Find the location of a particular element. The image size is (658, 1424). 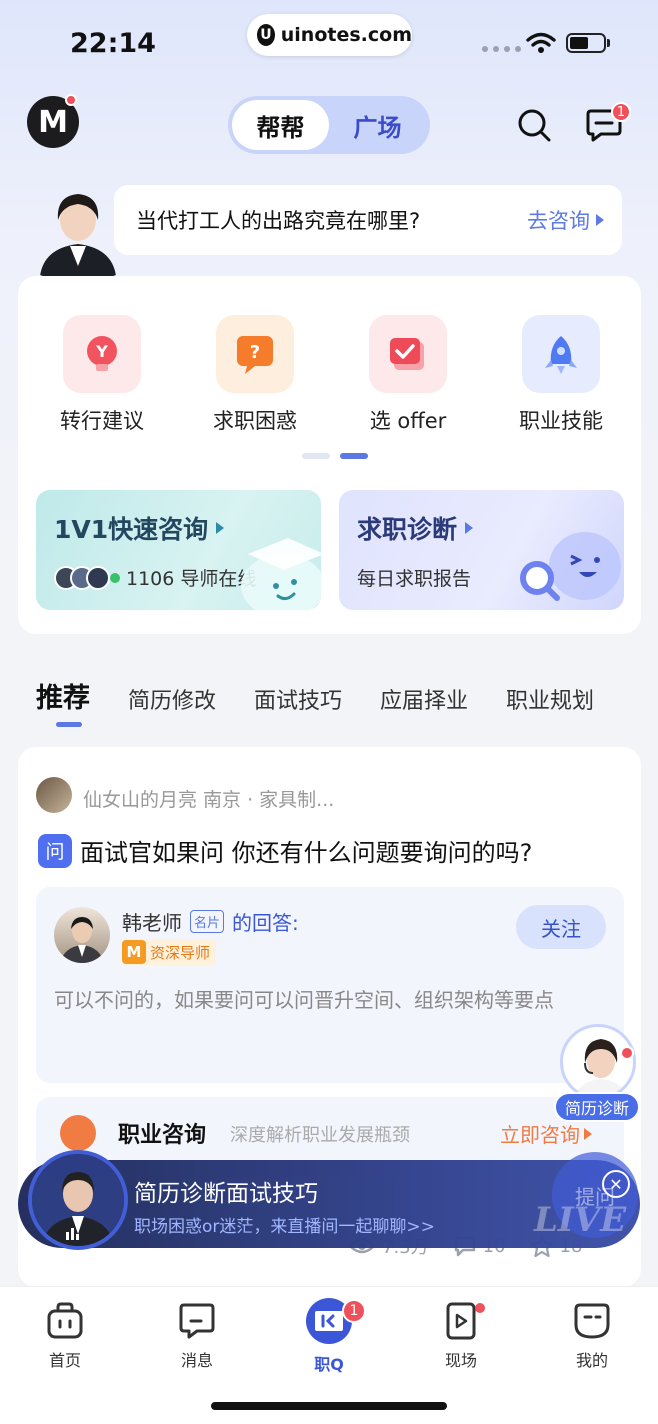

nav-me: 我的 is located at coordinates (592, 1336).